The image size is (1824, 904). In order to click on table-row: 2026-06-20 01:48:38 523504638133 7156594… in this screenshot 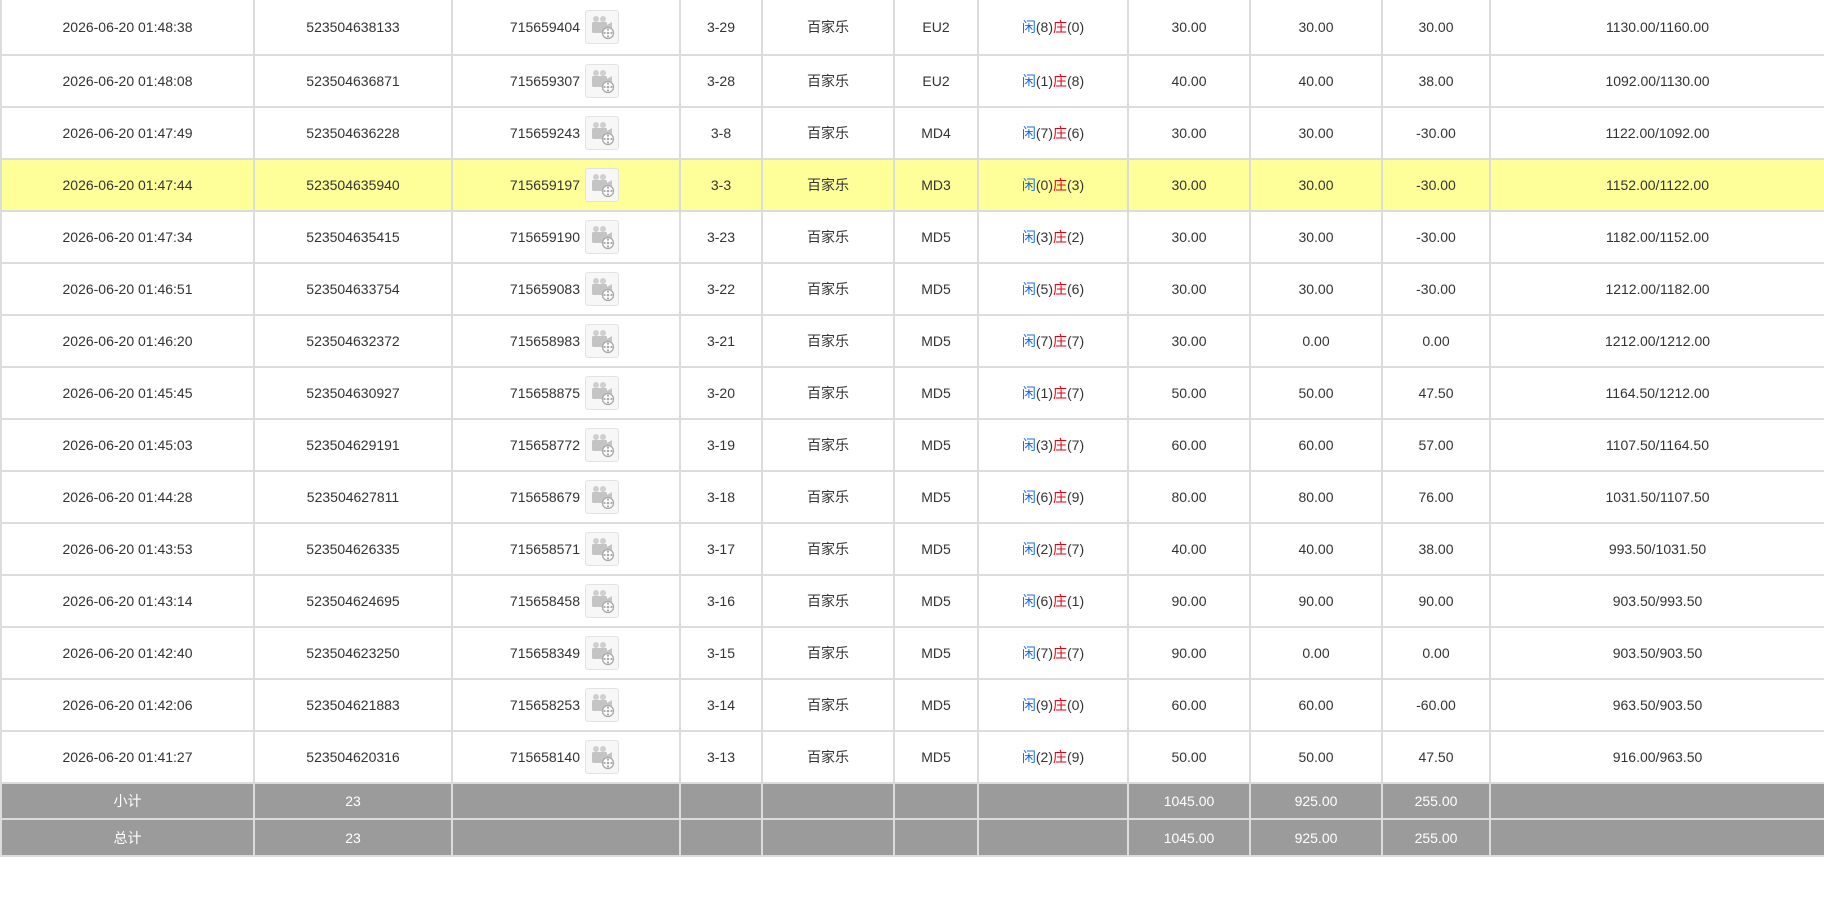, I will do `click(912, 28)`.